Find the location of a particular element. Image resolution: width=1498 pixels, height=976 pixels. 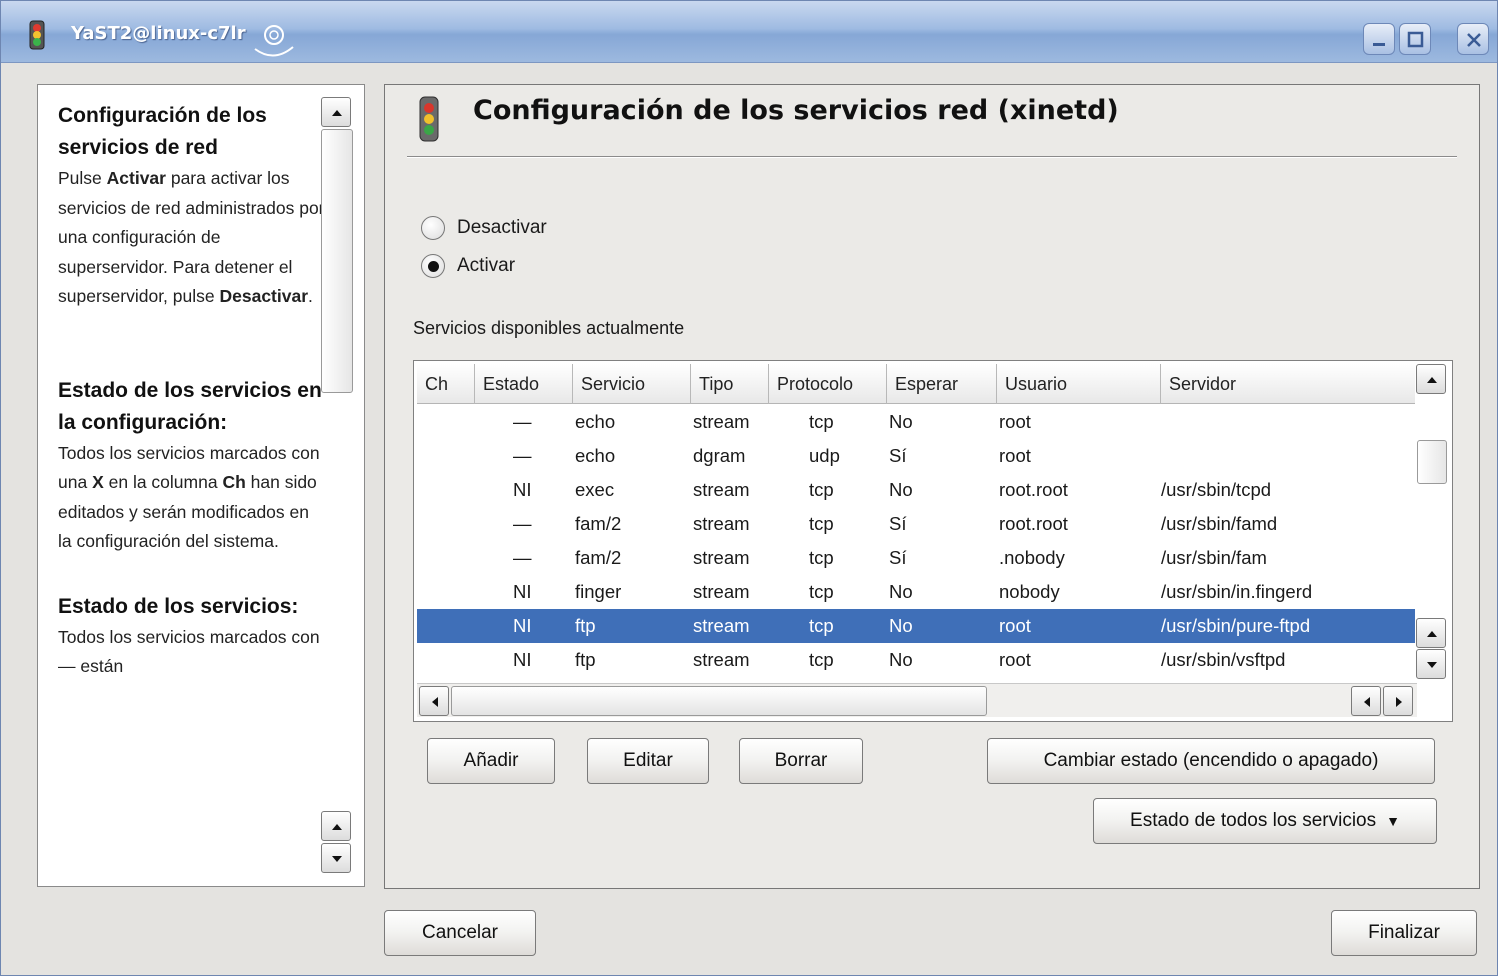

table-row: NI ftp stream tcp No root/usr/sbin/pure-ftpd is located at coordinates (916, 626).